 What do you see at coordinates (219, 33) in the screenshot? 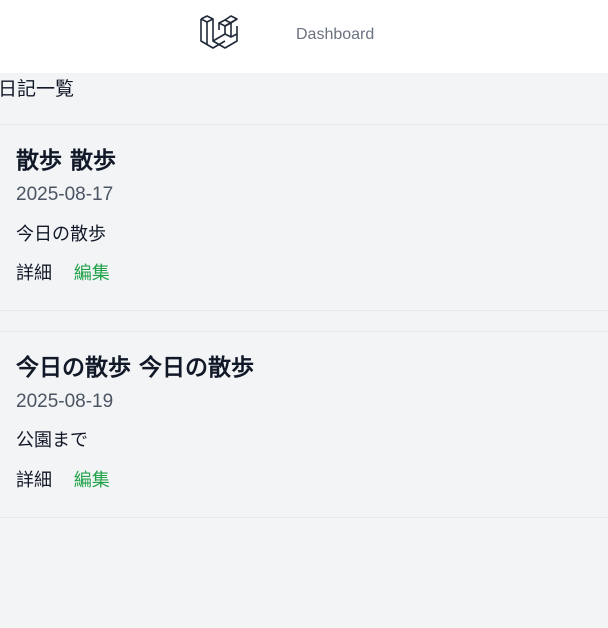
I see `laravel-logo-icon` at bounding box center [219, 33].